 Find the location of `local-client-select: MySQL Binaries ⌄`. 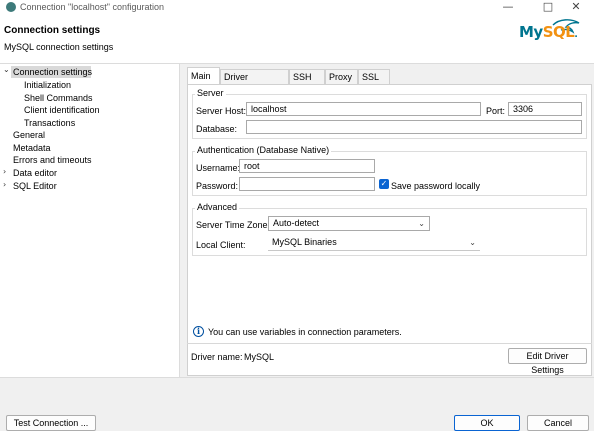

local-client-select: MySQL Binaries ⌄ is located at coordinates (374, 243).